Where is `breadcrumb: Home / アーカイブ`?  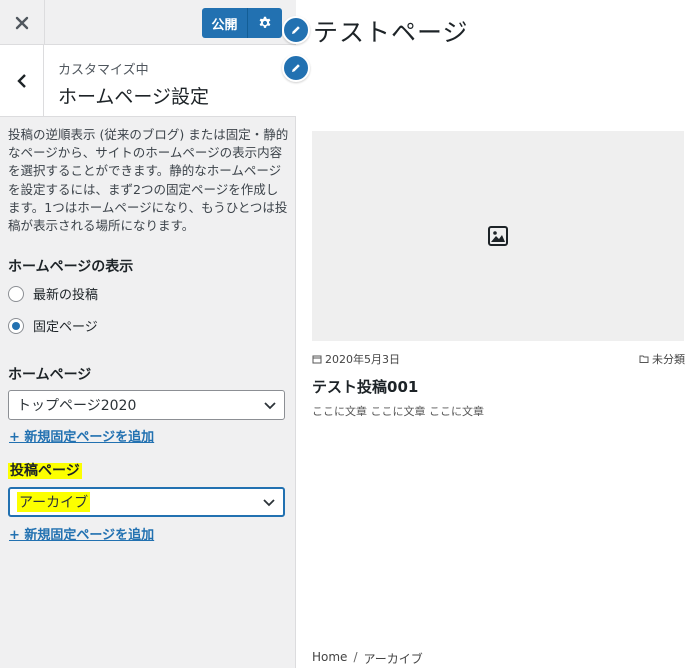
breadcrumb: Home / アーカイブ is located at coordinates (367, 658).